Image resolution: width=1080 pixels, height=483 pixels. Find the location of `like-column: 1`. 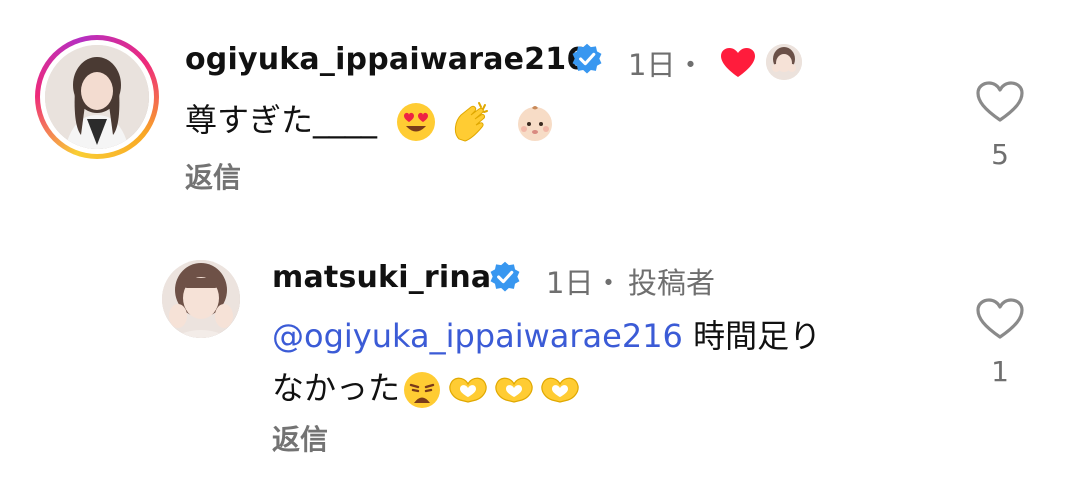

like-column: 1 is located at coordinates (1000, 342).